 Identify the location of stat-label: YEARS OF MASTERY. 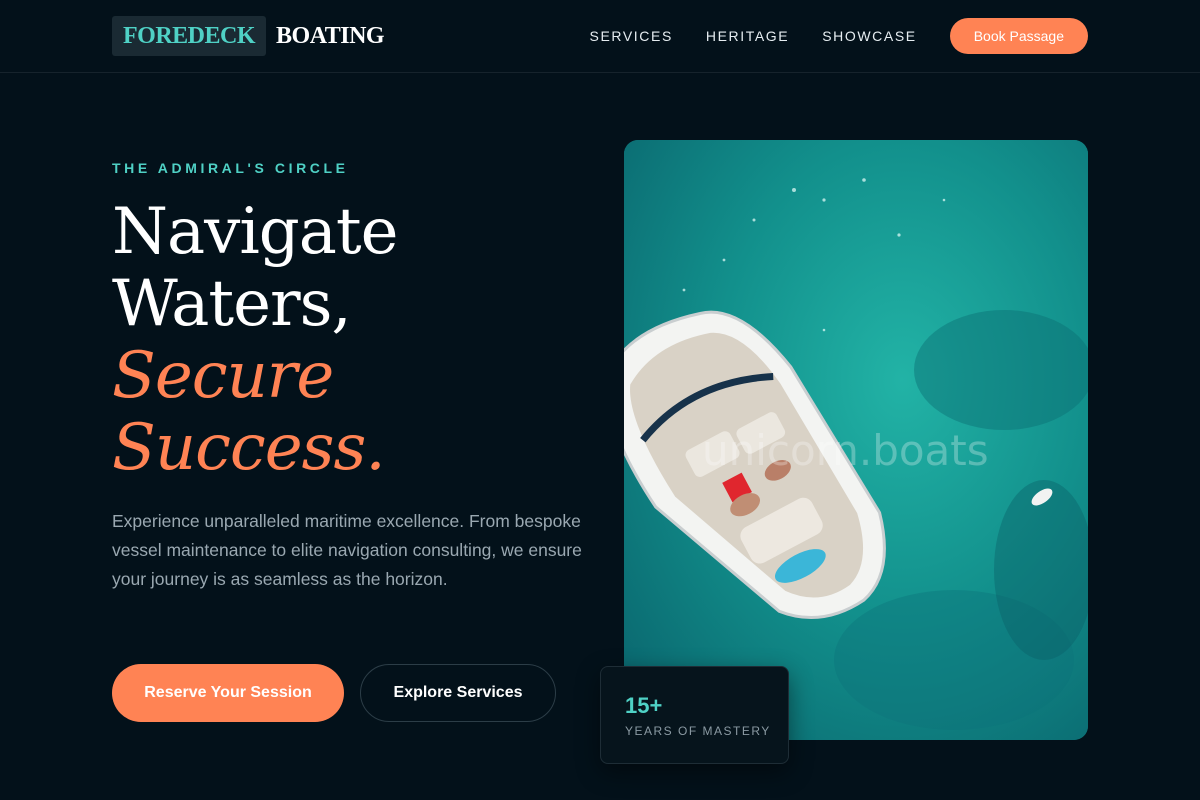
(698, 731).